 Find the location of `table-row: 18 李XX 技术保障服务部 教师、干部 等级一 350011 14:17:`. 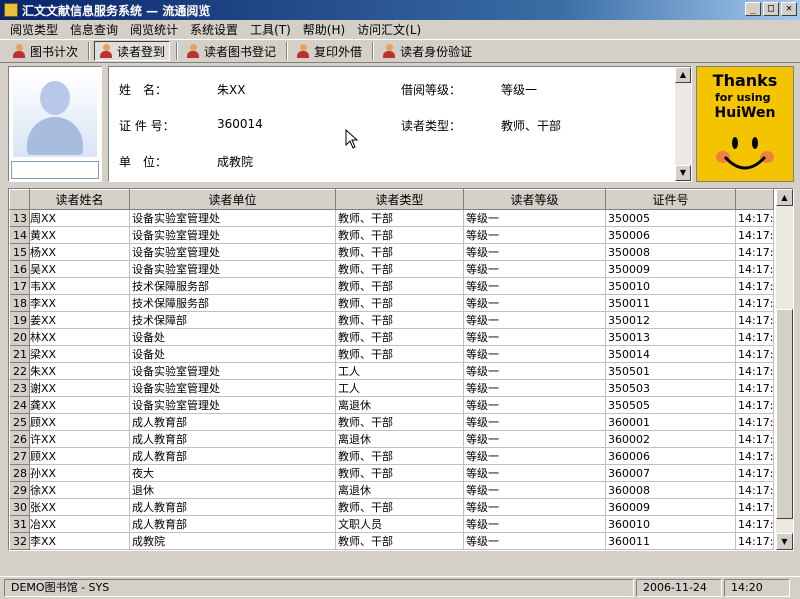

table-row: 18 李XX 技术保障服务部 教师、干部 等级一 350011 14:17: is located at coordinates (391, 303).